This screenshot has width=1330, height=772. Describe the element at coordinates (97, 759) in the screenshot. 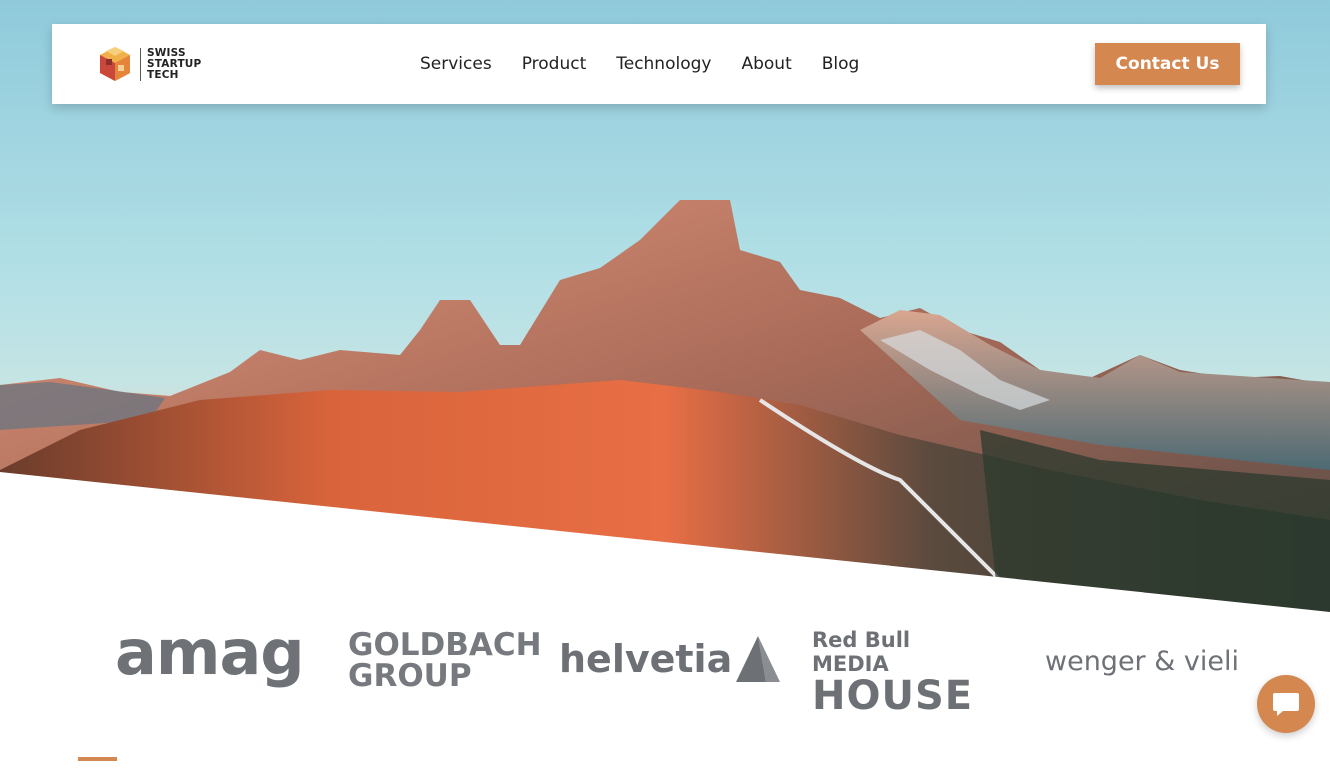

I see `section-accent-bar` at that location.